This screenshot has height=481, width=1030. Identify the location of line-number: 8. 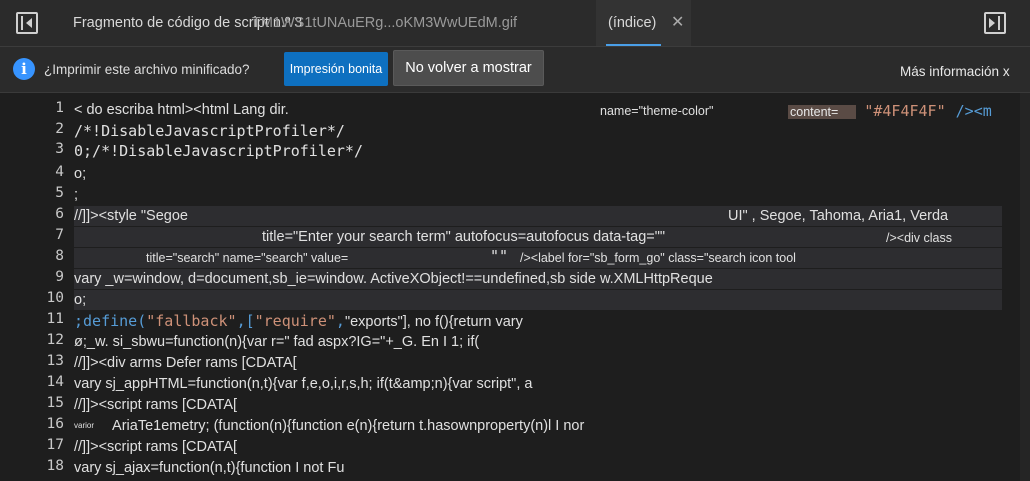
(59, 256).